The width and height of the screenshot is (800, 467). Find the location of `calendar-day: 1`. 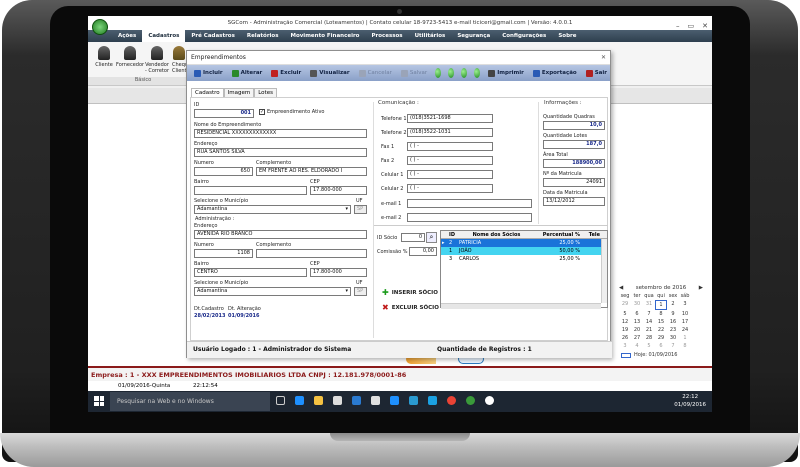

calendar-day: 1 is located at coordinates (661, 305).